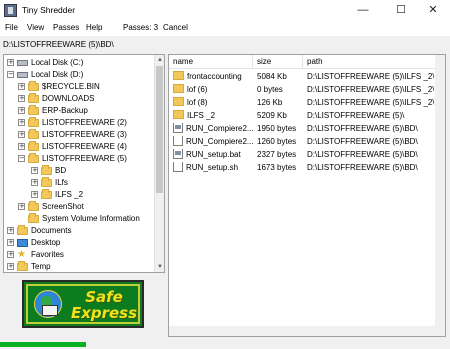 This screenshot has height=349, width=450. Describe the element at coordinates (401, 11) in the screenshot. I see `maximize-button: ☐` at that location.